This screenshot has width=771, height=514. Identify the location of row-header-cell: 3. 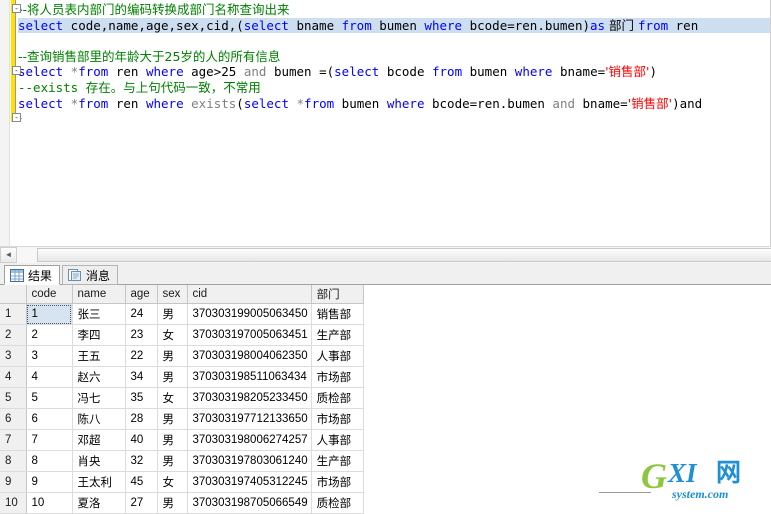
(13, 356).